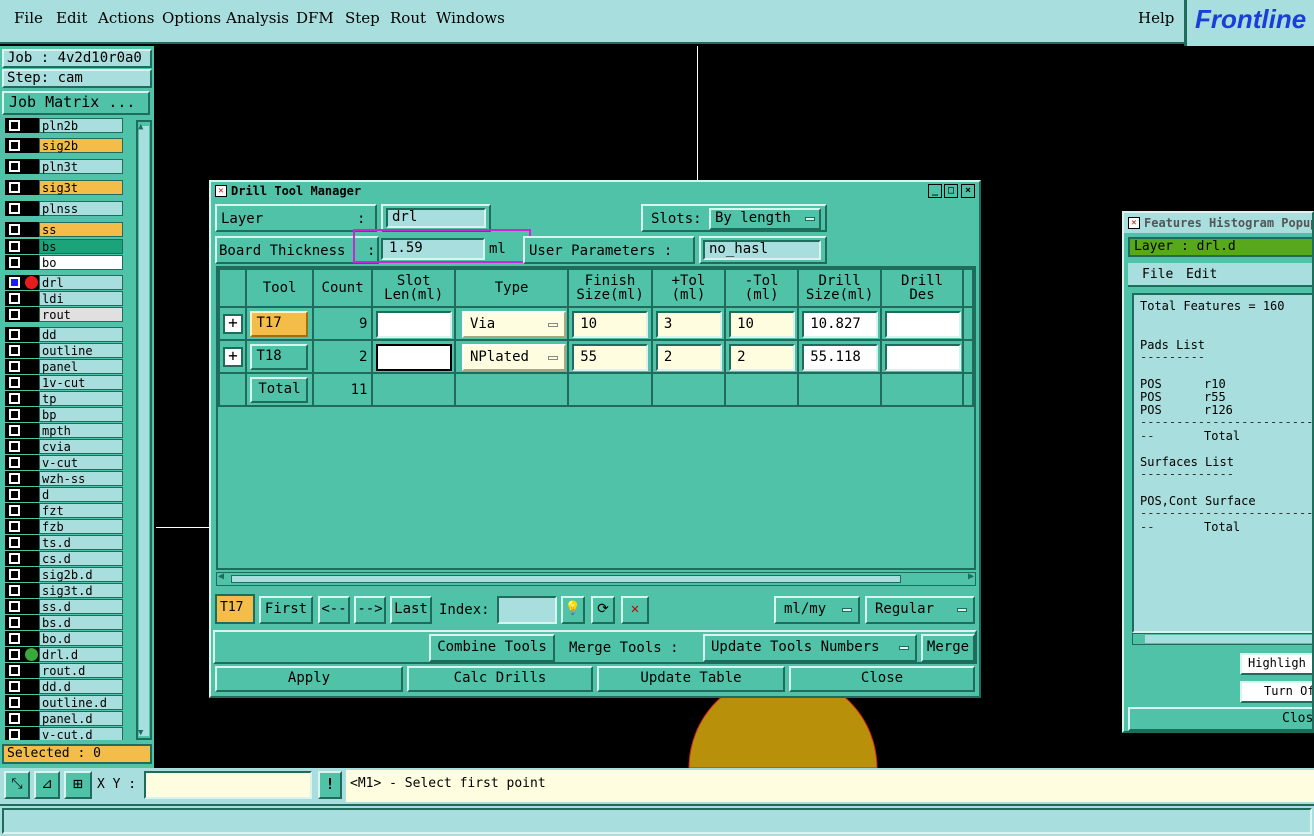 This screenshot has width=1314, height=836. I want to click on menu-edit: Edit, so click(71, 18).